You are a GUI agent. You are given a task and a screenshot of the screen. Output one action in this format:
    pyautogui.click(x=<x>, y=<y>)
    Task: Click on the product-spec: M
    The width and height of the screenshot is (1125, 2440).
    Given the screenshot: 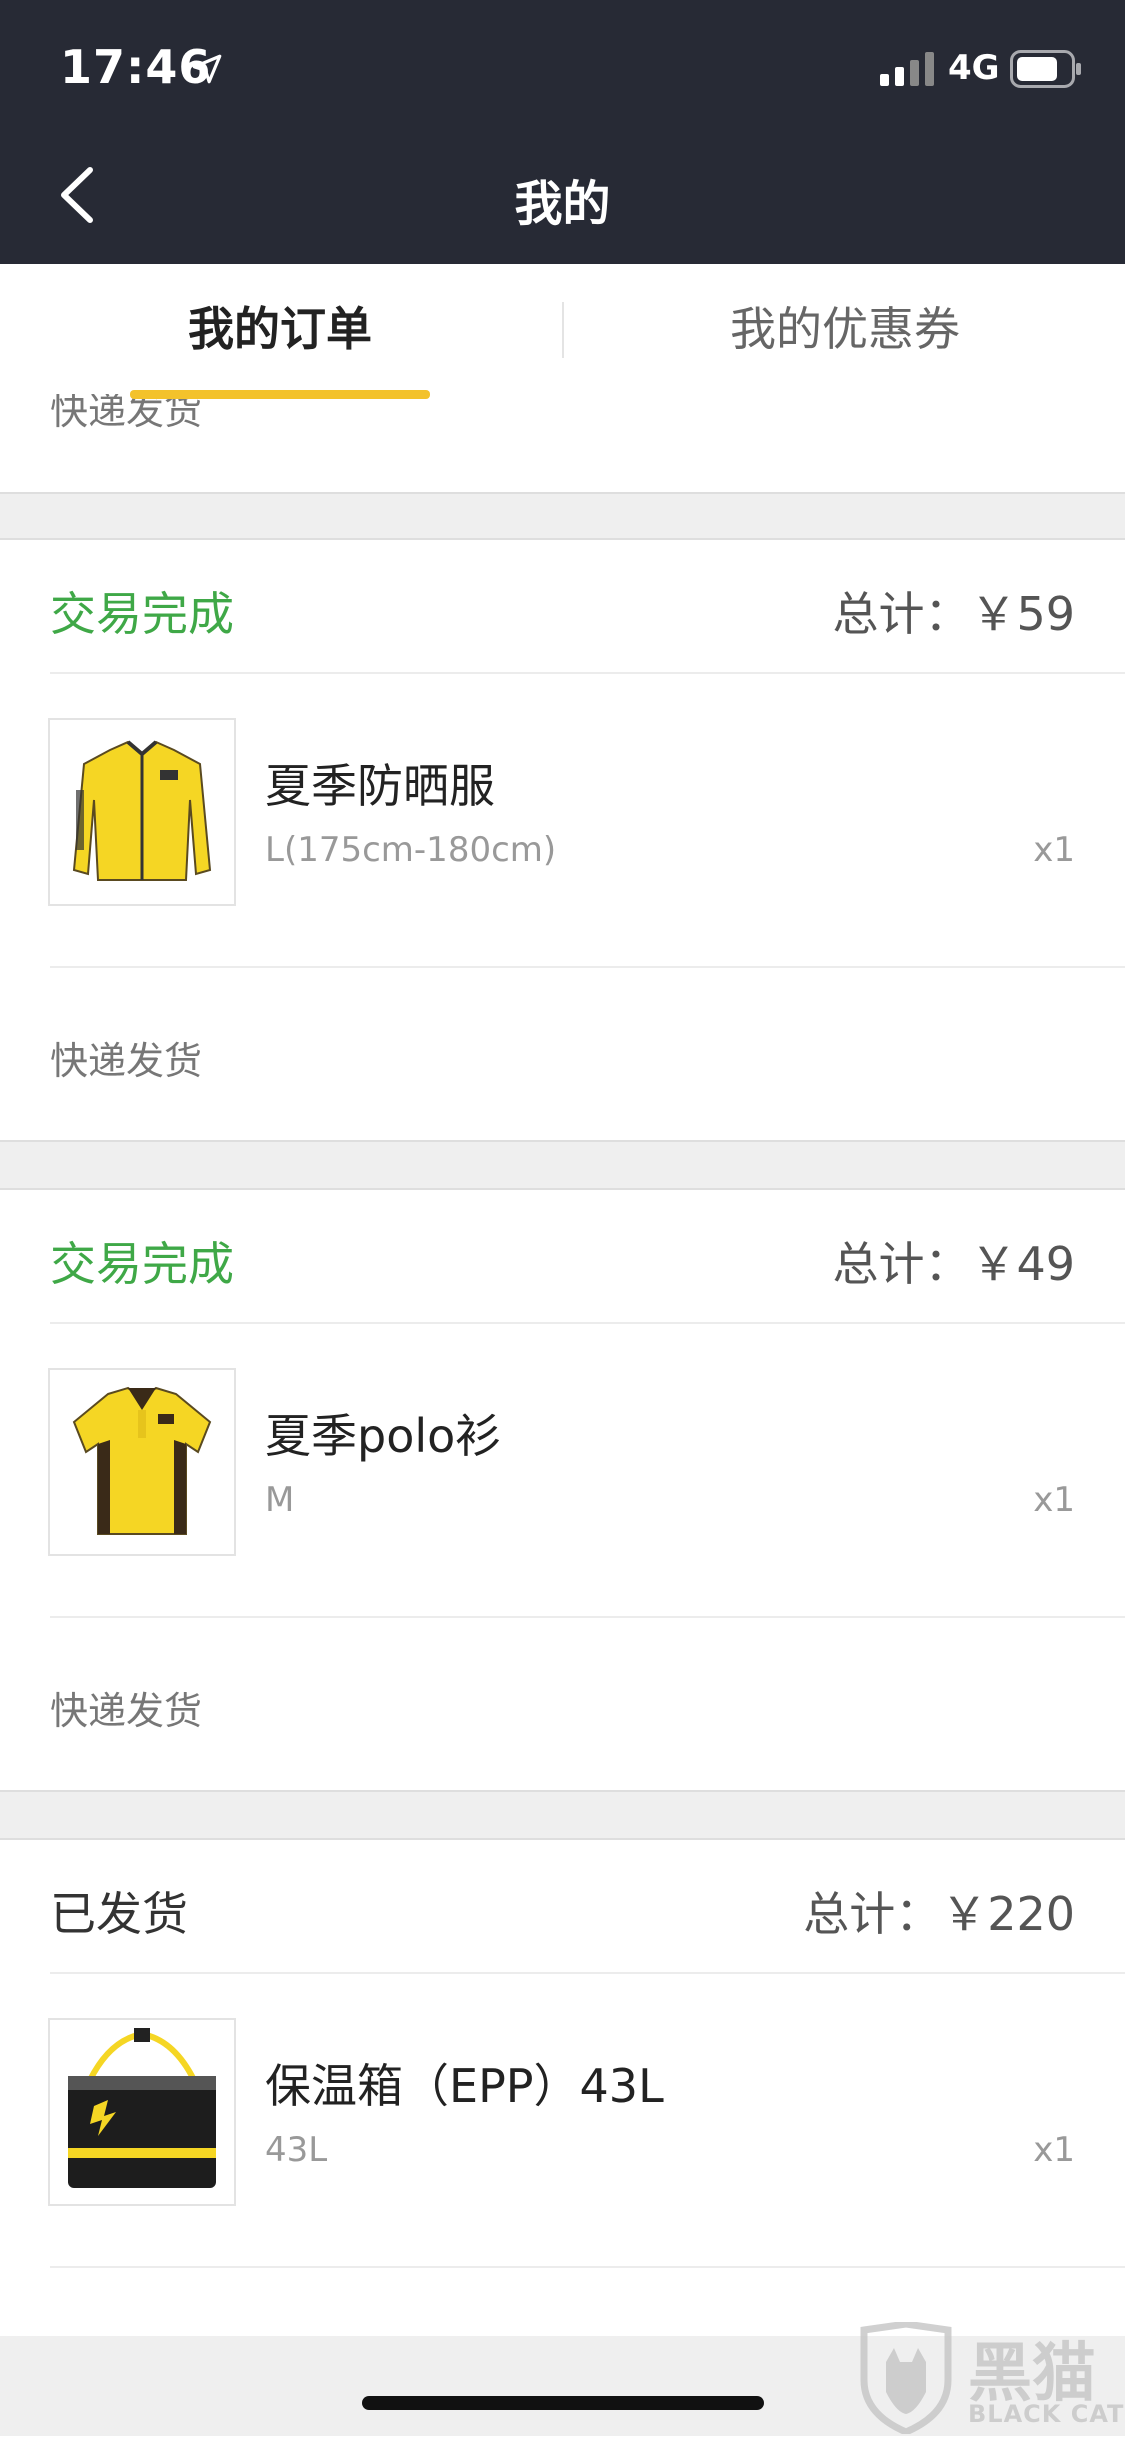 What is the action you would take?
    pyautogui.click(x=280, y=1500)
    